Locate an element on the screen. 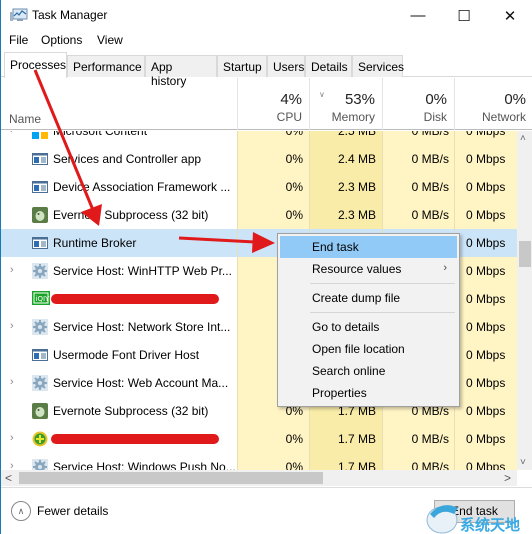  green-plus-icon is located at coordinates (40, 439).